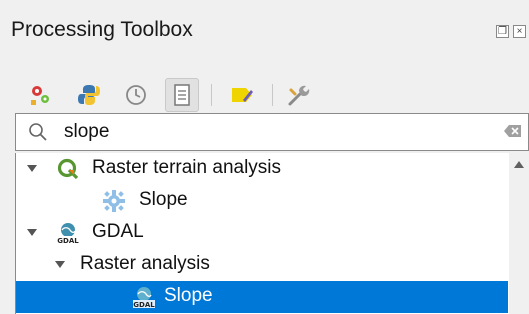 The height and width of the screenshot is (314, 529). Describe the element at coordinates (299, 95) in the screenshot. I see `options-icon` at that location.